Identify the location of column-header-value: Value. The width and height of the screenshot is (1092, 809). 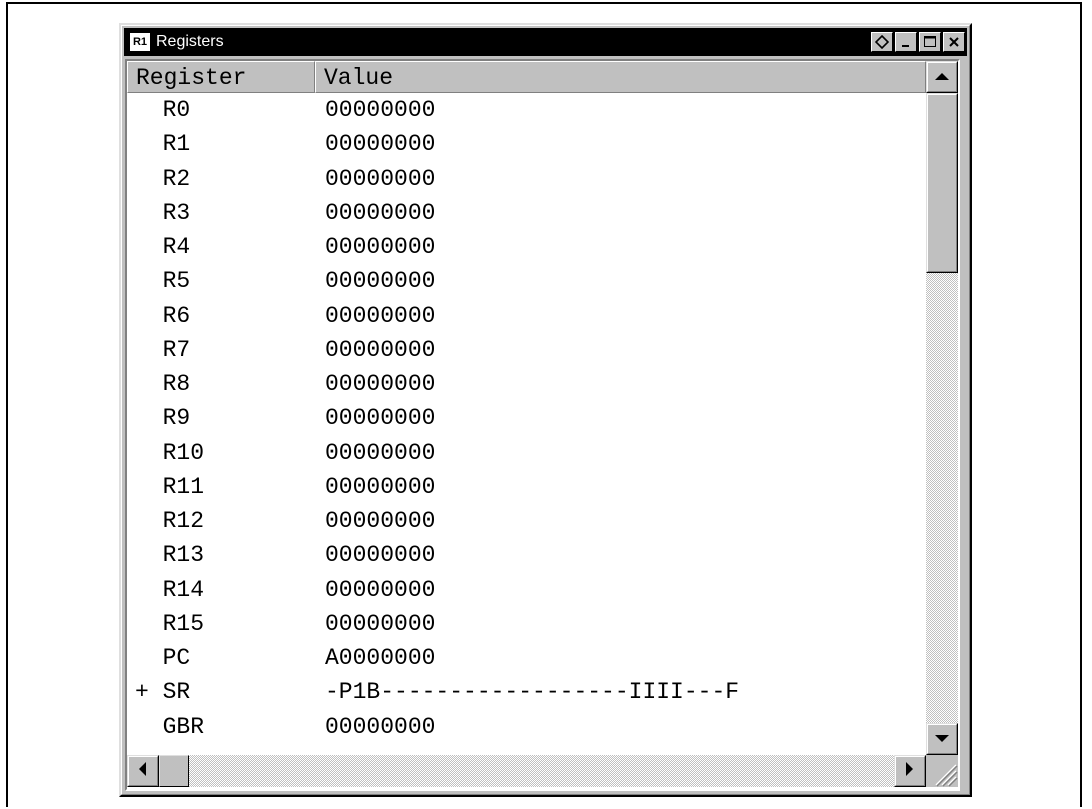
(620, 77).